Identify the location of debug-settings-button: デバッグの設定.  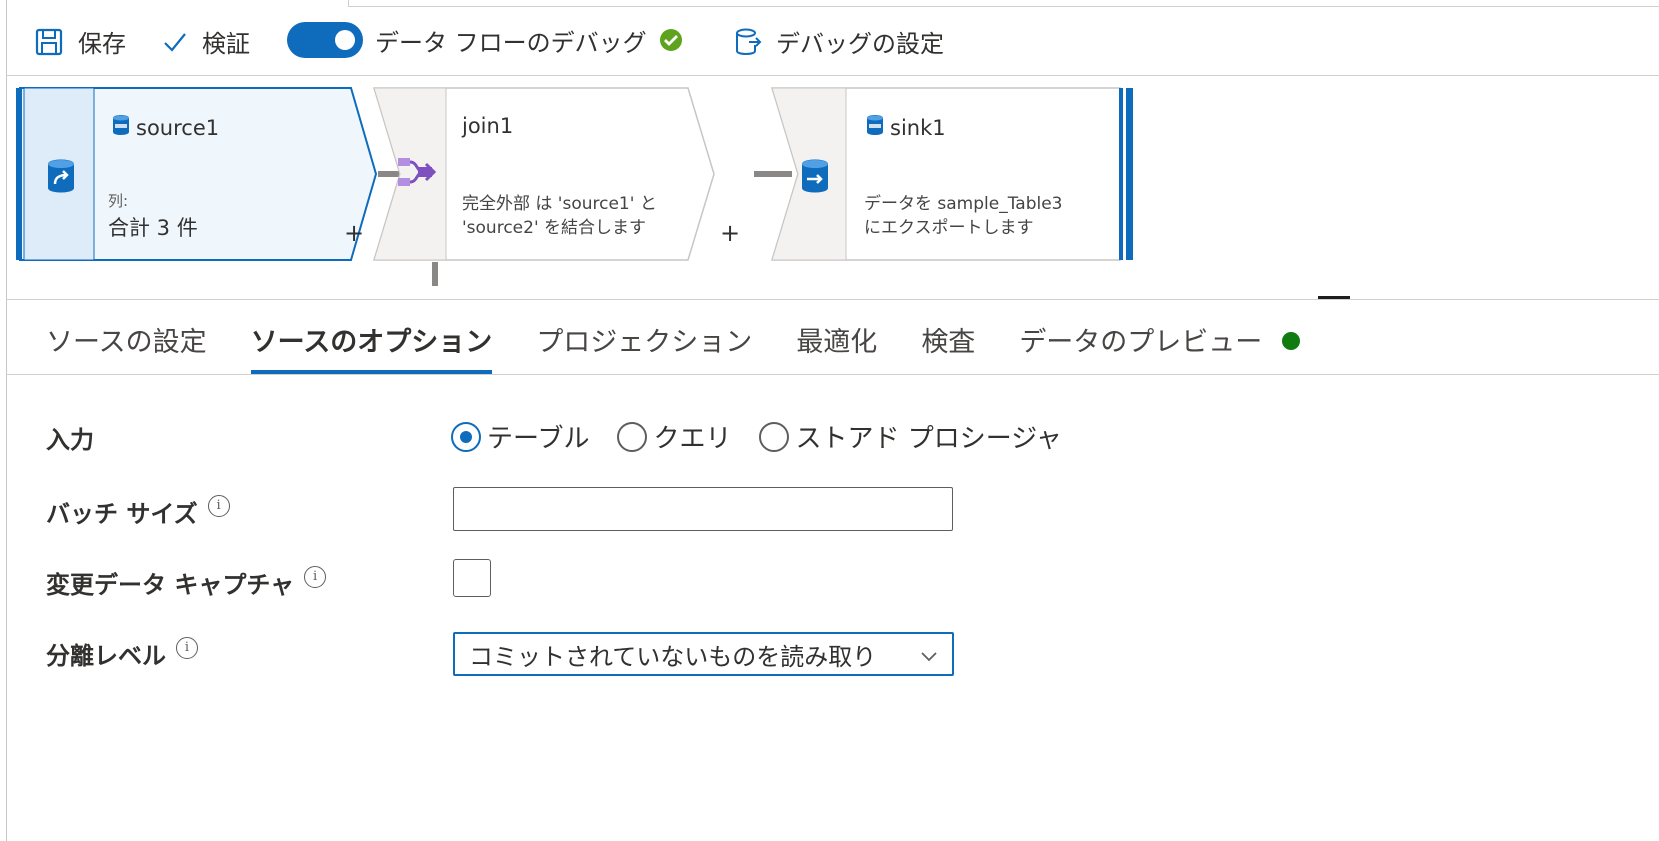
(839, 41).